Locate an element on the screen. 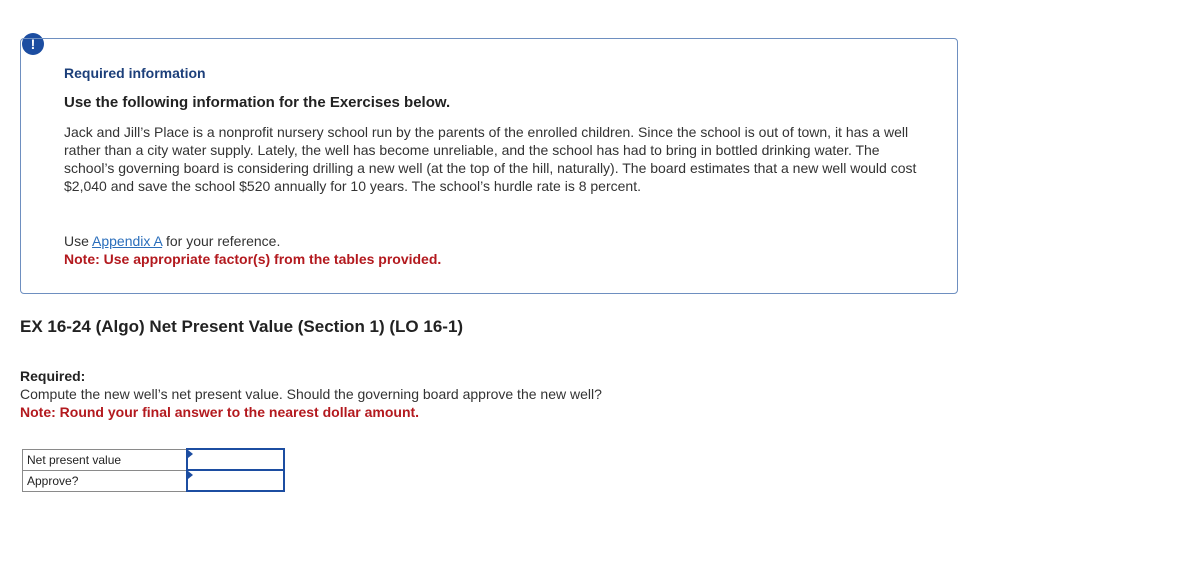 The image size is (1192, 579). ref-prefix: Use is located at coordinates (78, 241).